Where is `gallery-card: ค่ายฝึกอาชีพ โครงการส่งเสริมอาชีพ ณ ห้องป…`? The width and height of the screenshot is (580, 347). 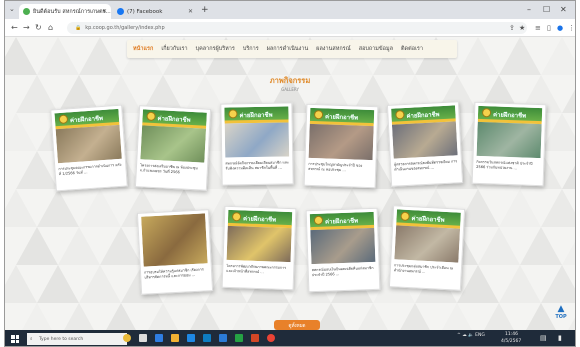 gallery-card: ค่ายฝึกอาชีพ โครงการส่งเสริมอาชีพ ณ ห้องป… is located at coordinates (173, 148).